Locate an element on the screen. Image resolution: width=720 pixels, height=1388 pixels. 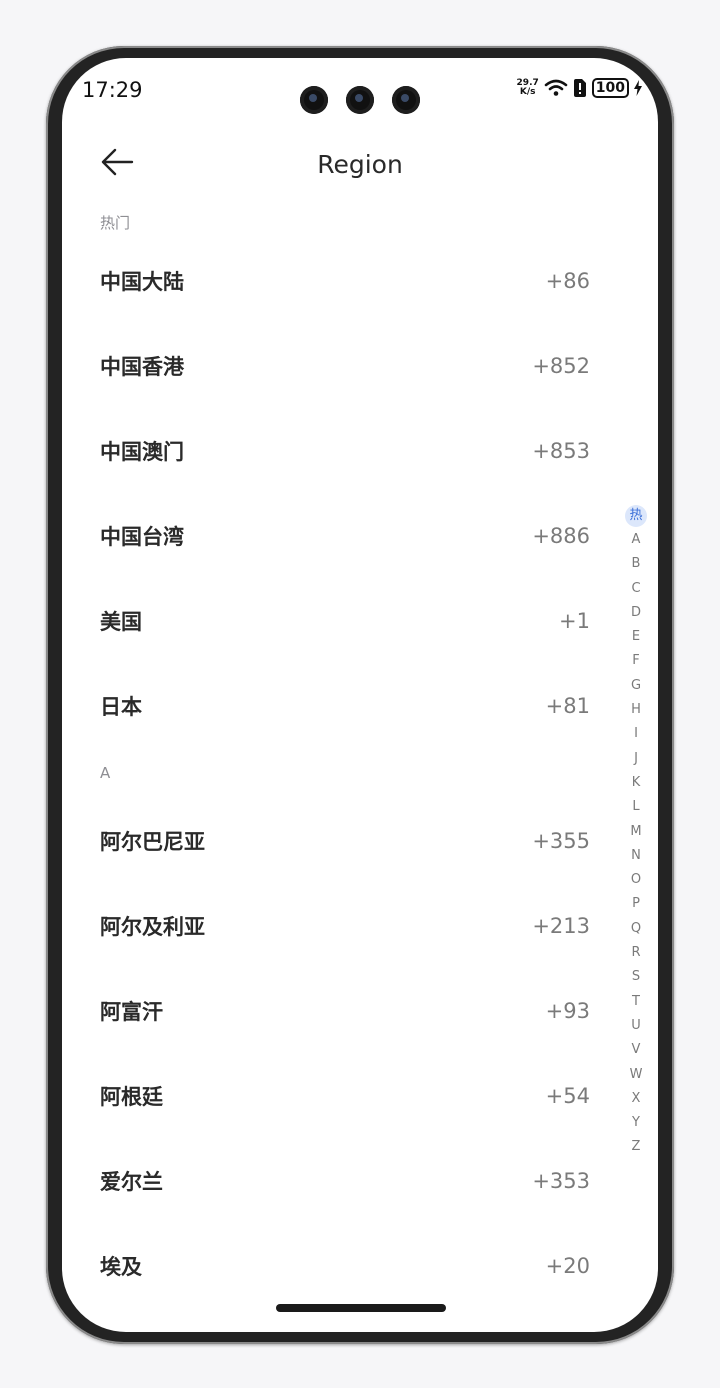
region-row: 阿尔巴尼亚 +355 is located at coordinates (360, 840).